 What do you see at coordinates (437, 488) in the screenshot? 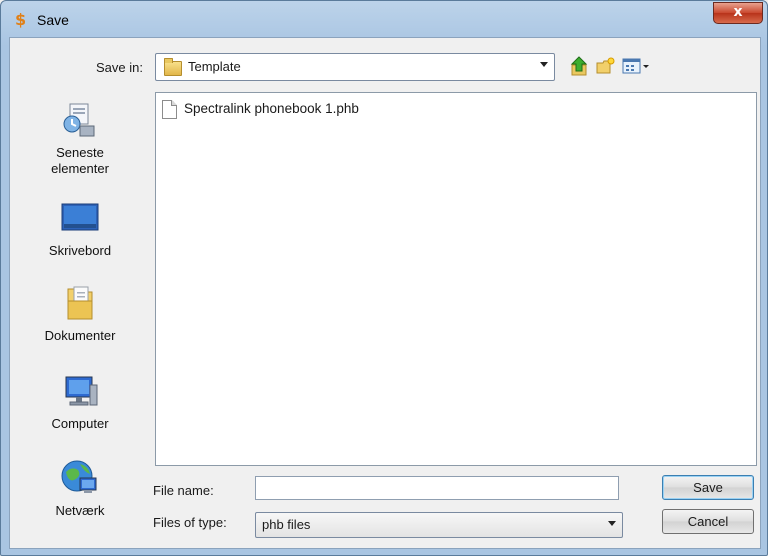
I see `file-name-input` at bounding box center [437, 488].